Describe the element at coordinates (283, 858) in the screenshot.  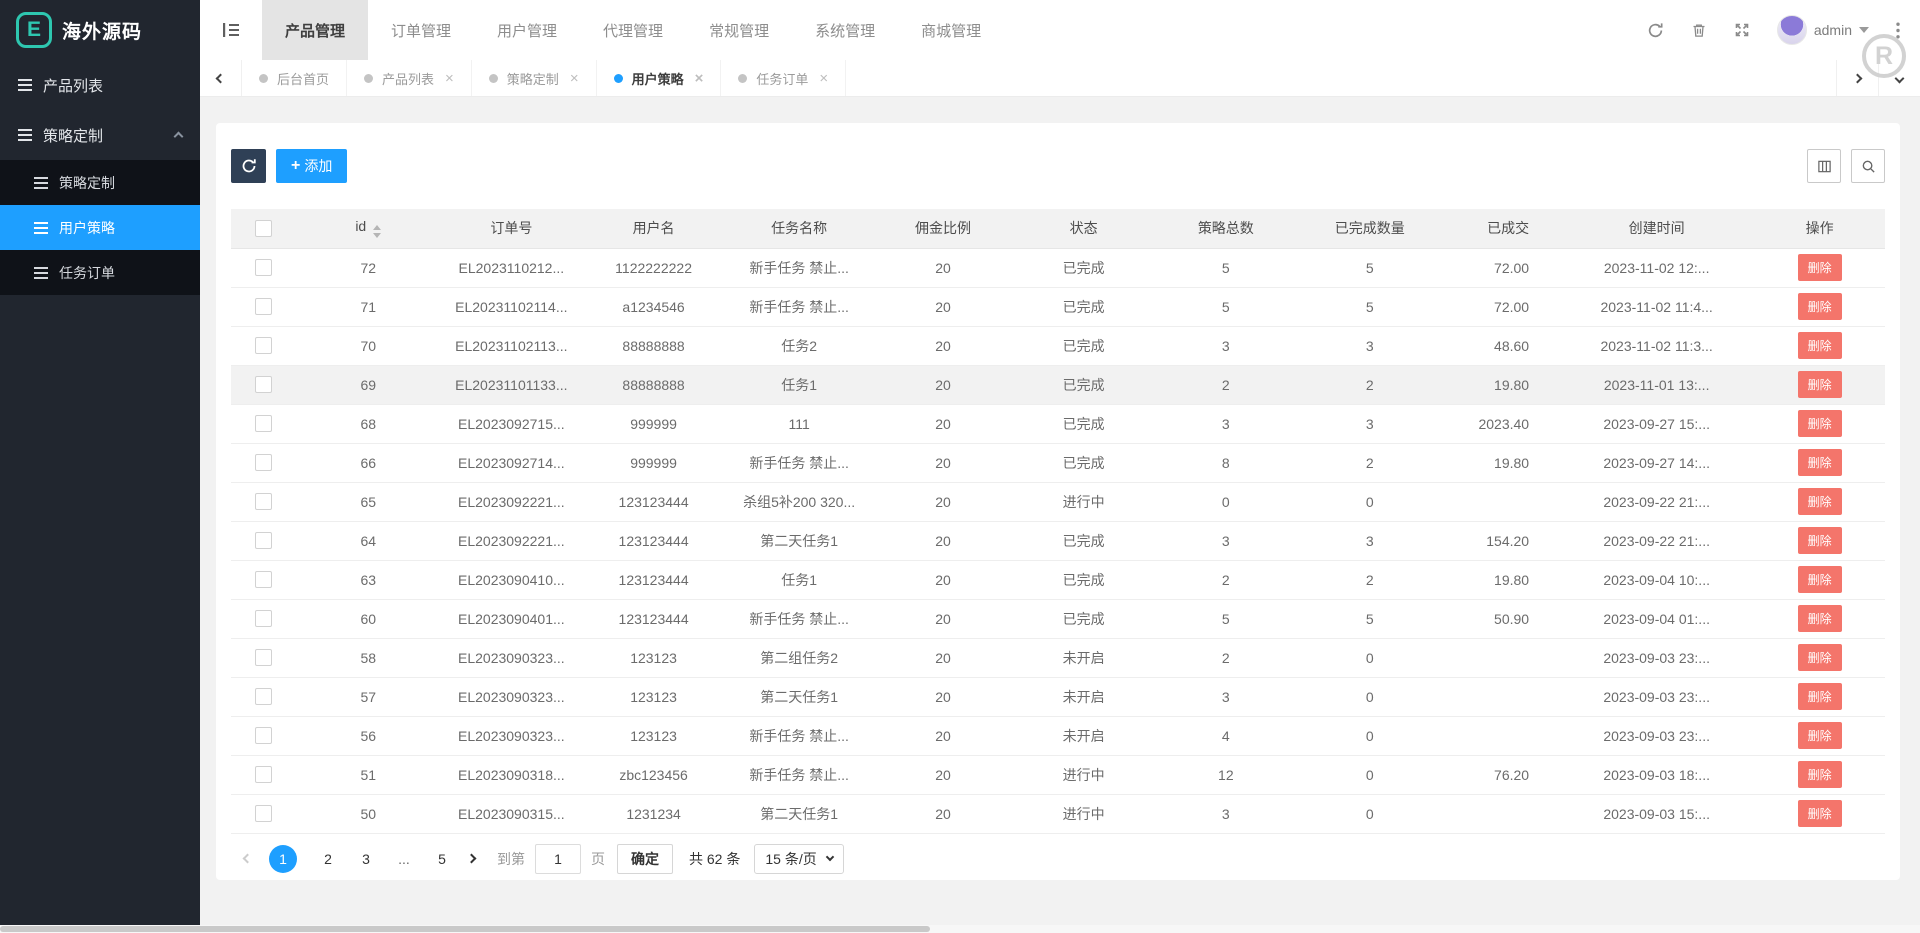
I see `pager-page: 1` at that location.